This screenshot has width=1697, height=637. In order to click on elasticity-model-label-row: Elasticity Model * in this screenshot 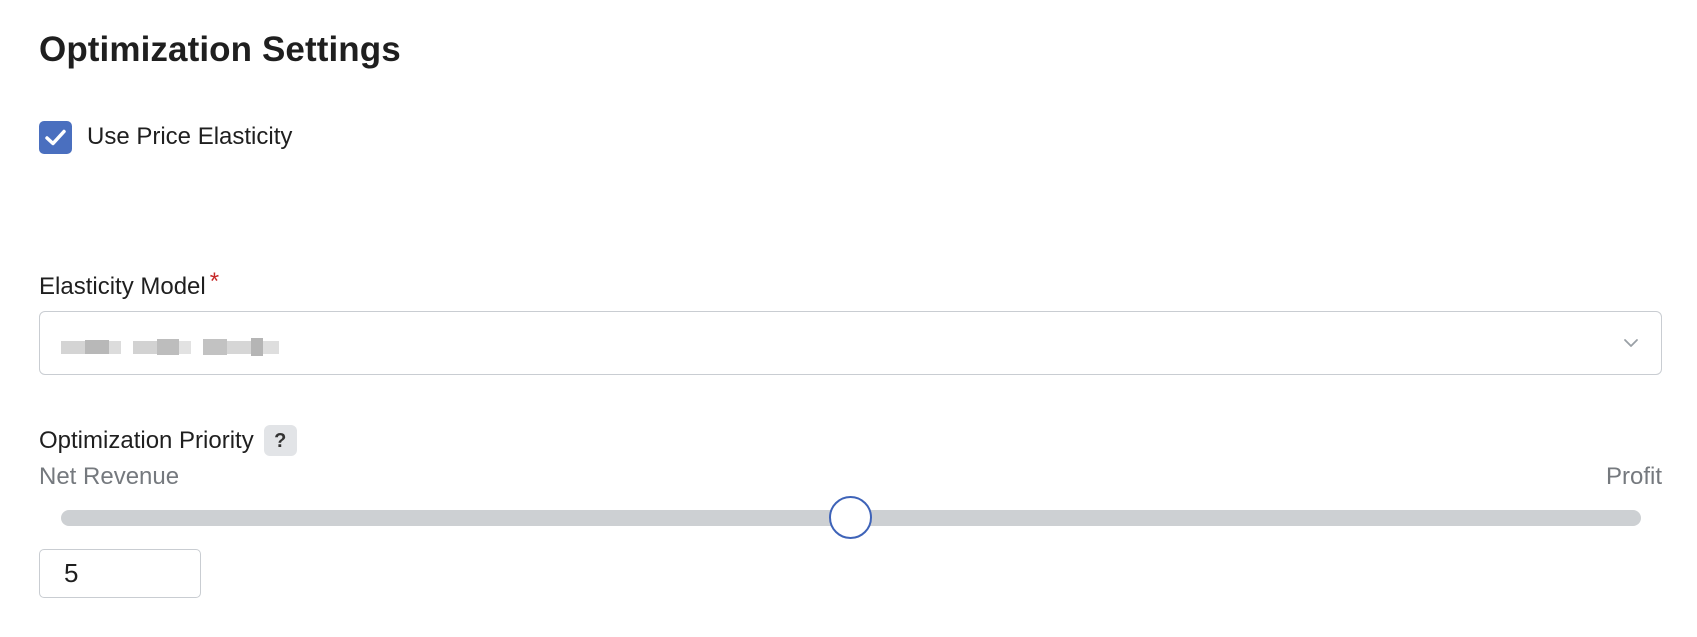, I will do `click(129, 285)`.